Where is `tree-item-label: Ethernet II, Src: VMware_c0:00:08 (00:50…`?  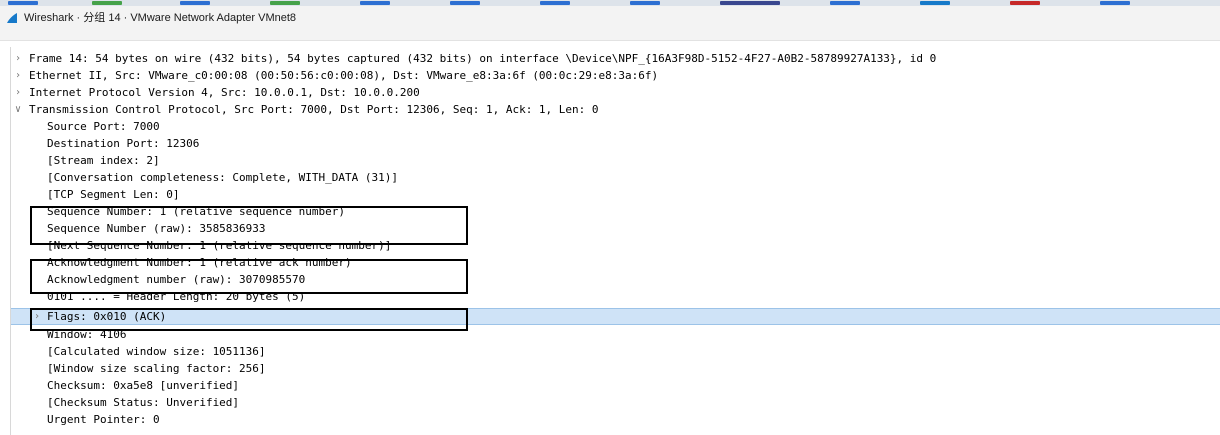
tree-item-label: Ethernet II, Src: VMware_c0:00:08 (00:50… is located at coordinates (344, 75).